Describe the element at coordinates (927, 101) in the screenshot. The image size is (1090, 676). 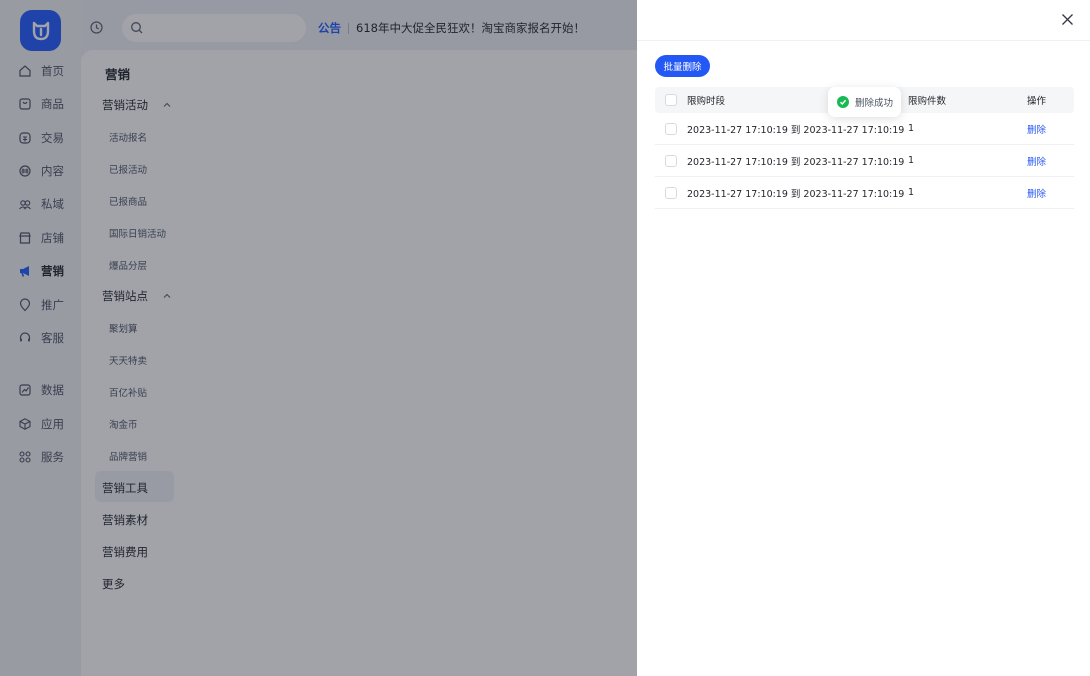
I see `column-header-qty: 限购件数` at that location.